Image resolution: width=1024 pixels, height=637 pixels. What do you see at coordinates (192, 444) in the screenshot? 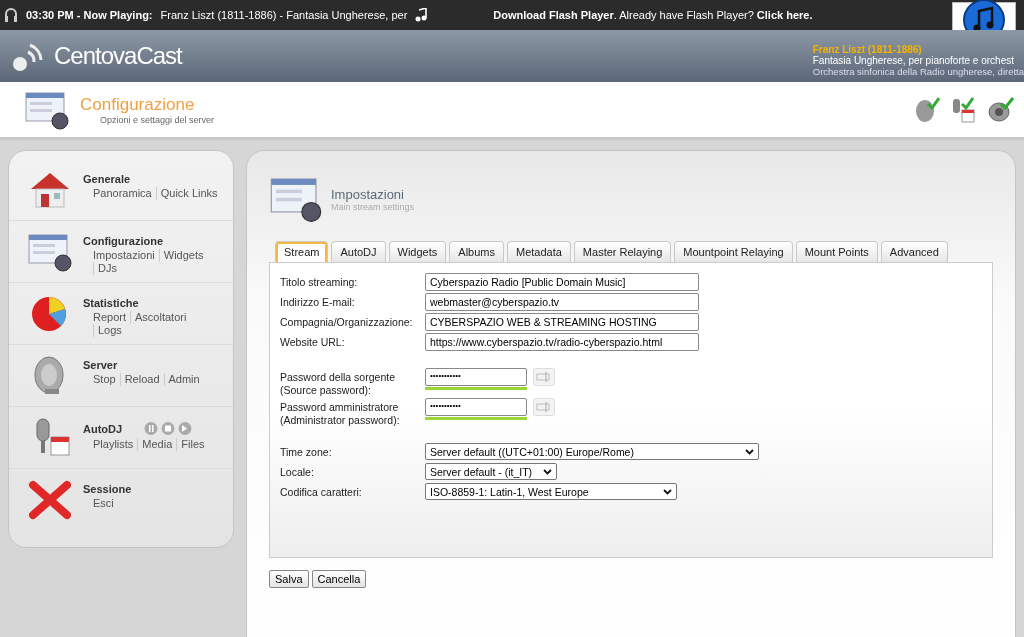
I see `sidebar-link: Files` at bounding box center [192, 444].